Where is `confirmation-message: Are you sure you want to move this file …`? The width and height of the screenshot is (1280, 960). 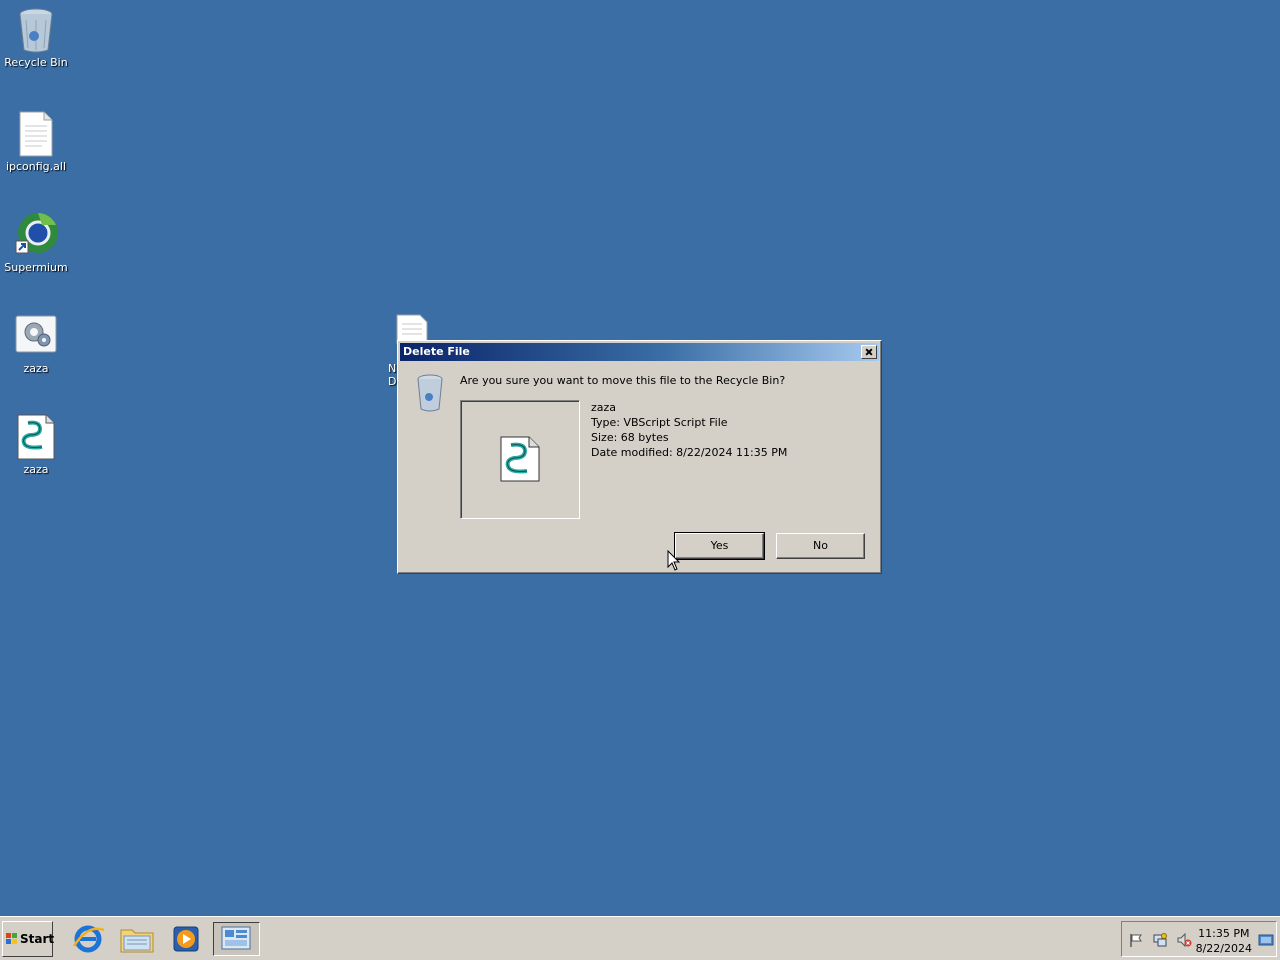 confirmation-message: Are you sure you want to move this file … is located at coordinates (623, 380).